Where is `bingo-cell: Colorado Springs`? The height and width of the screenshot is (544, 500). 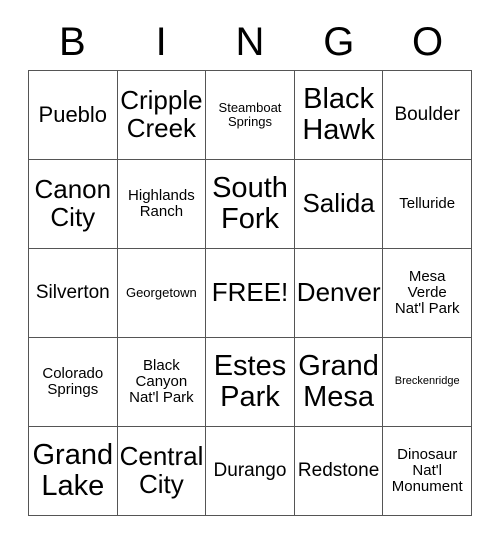
bingo-cell: Colorado Springs is located at coordinates (73, 382).